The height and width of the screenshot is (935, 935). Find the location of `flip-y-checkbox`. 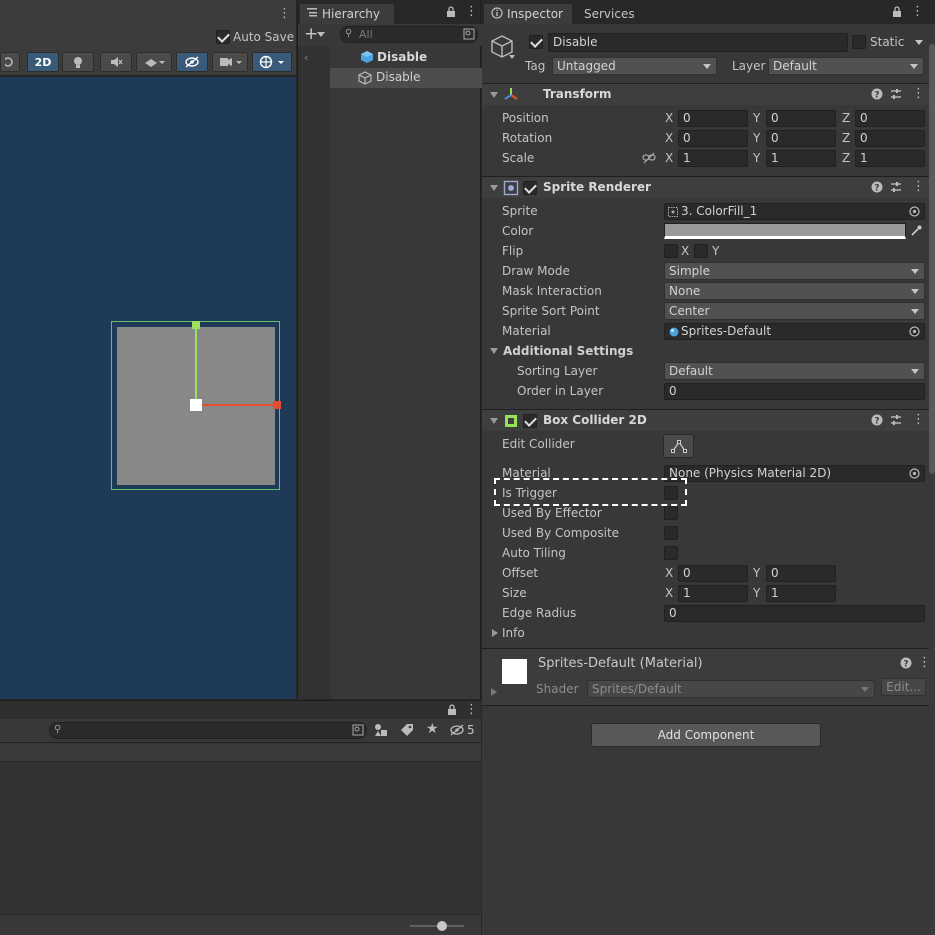

flip-y-checkbox is located at coordinates (701, 251).